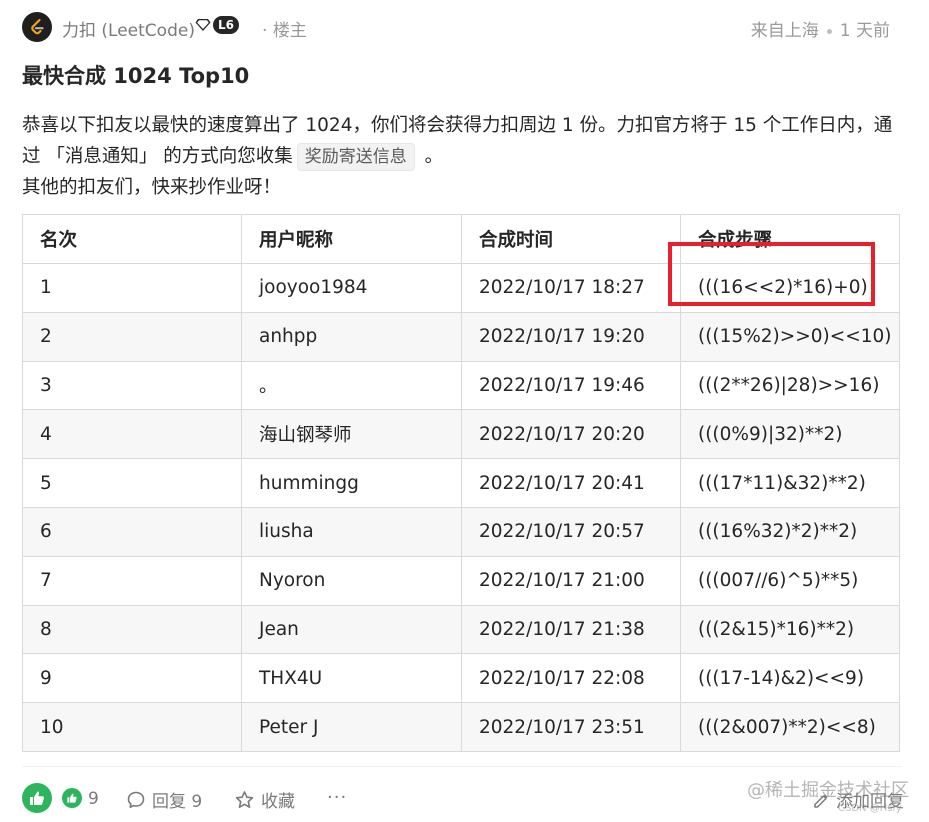  What do you see at coordinates (828, 790) in the screenshot?
I see `juejin-watermark: @稀土掘金技术社区` at bounding box center [828, 790].